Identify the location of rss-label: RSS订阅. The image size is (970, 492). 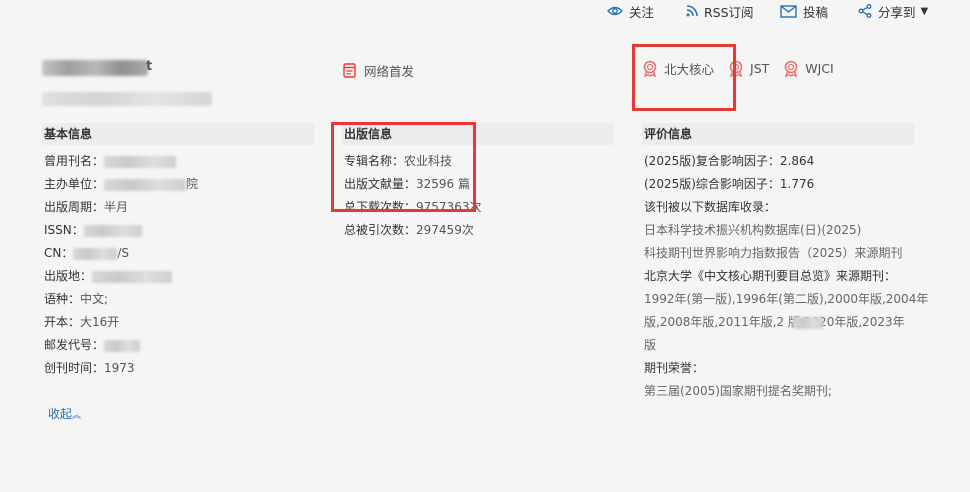
(729, 12).